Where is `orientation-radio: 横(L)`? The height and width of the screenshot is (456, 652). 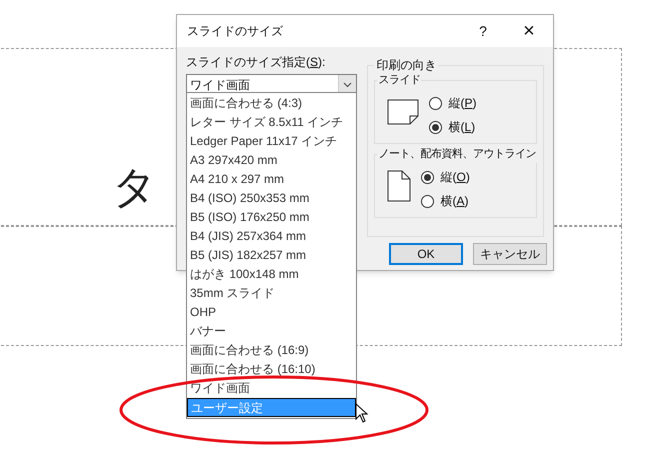 orientation-radio: 横(L) is located at coordinates (452, 127).